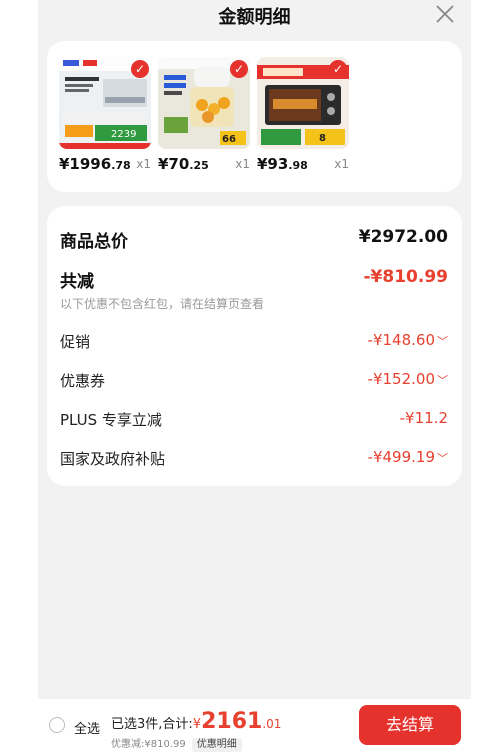 This screenshot has width=500, height=752. I want to click on discount-amount: -¥148.60, so click(401, 340).